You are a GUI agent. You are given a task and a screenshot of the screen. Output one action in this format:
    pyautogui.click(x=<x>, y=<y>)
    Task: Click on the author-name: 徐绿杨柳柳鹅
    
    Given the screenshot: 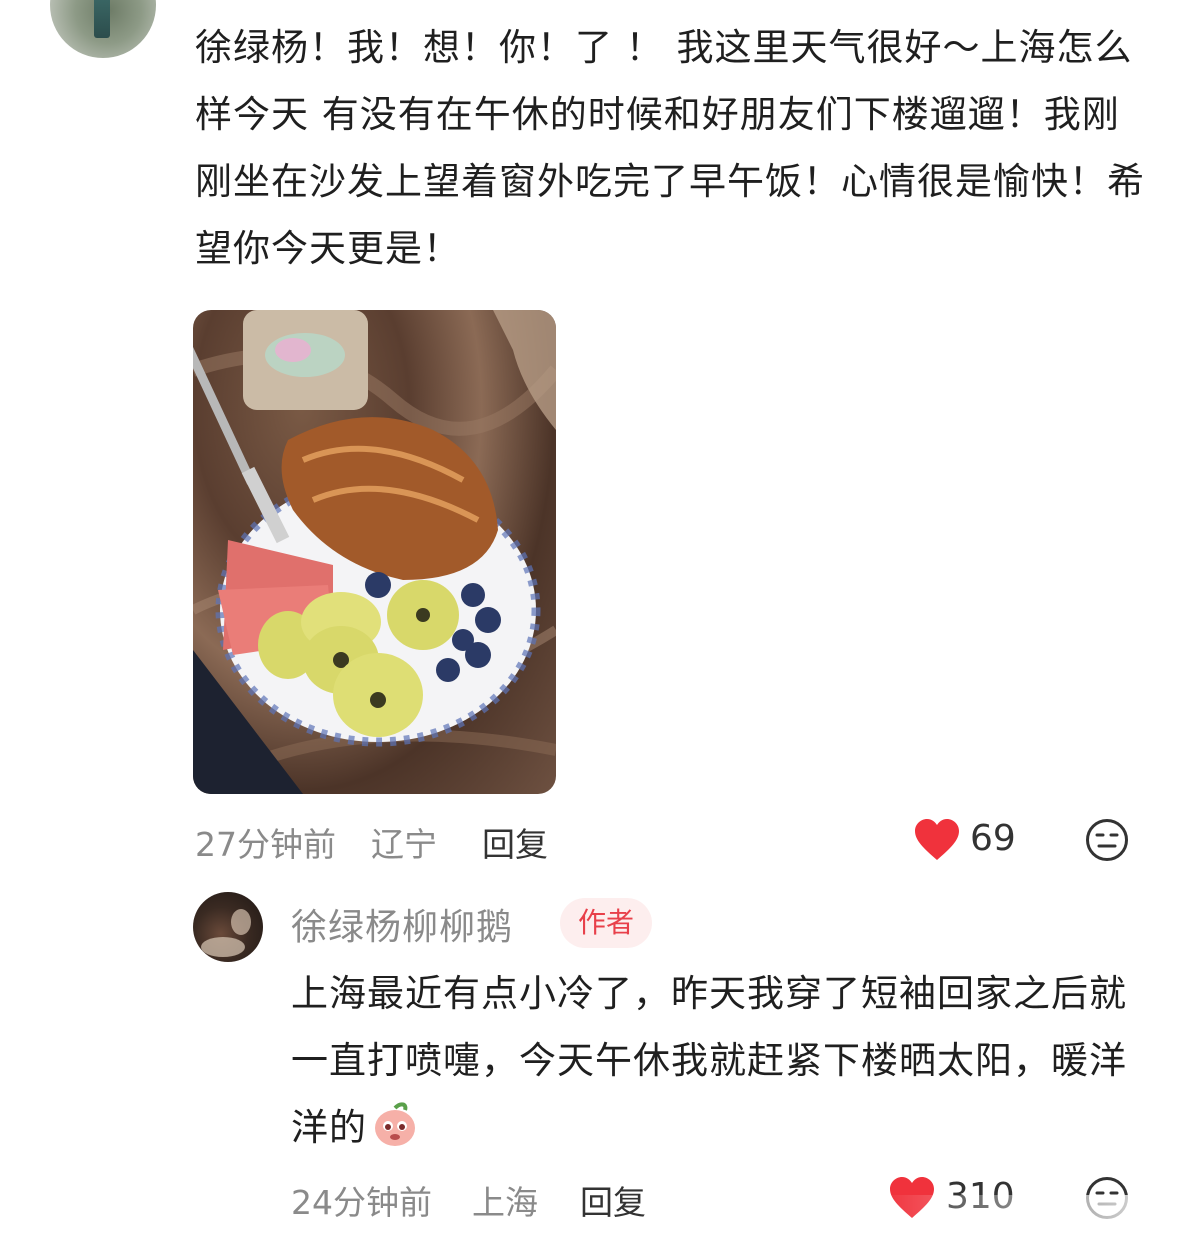 What is the action you would take?
    pyautogui.click(x=402, y=924)
    